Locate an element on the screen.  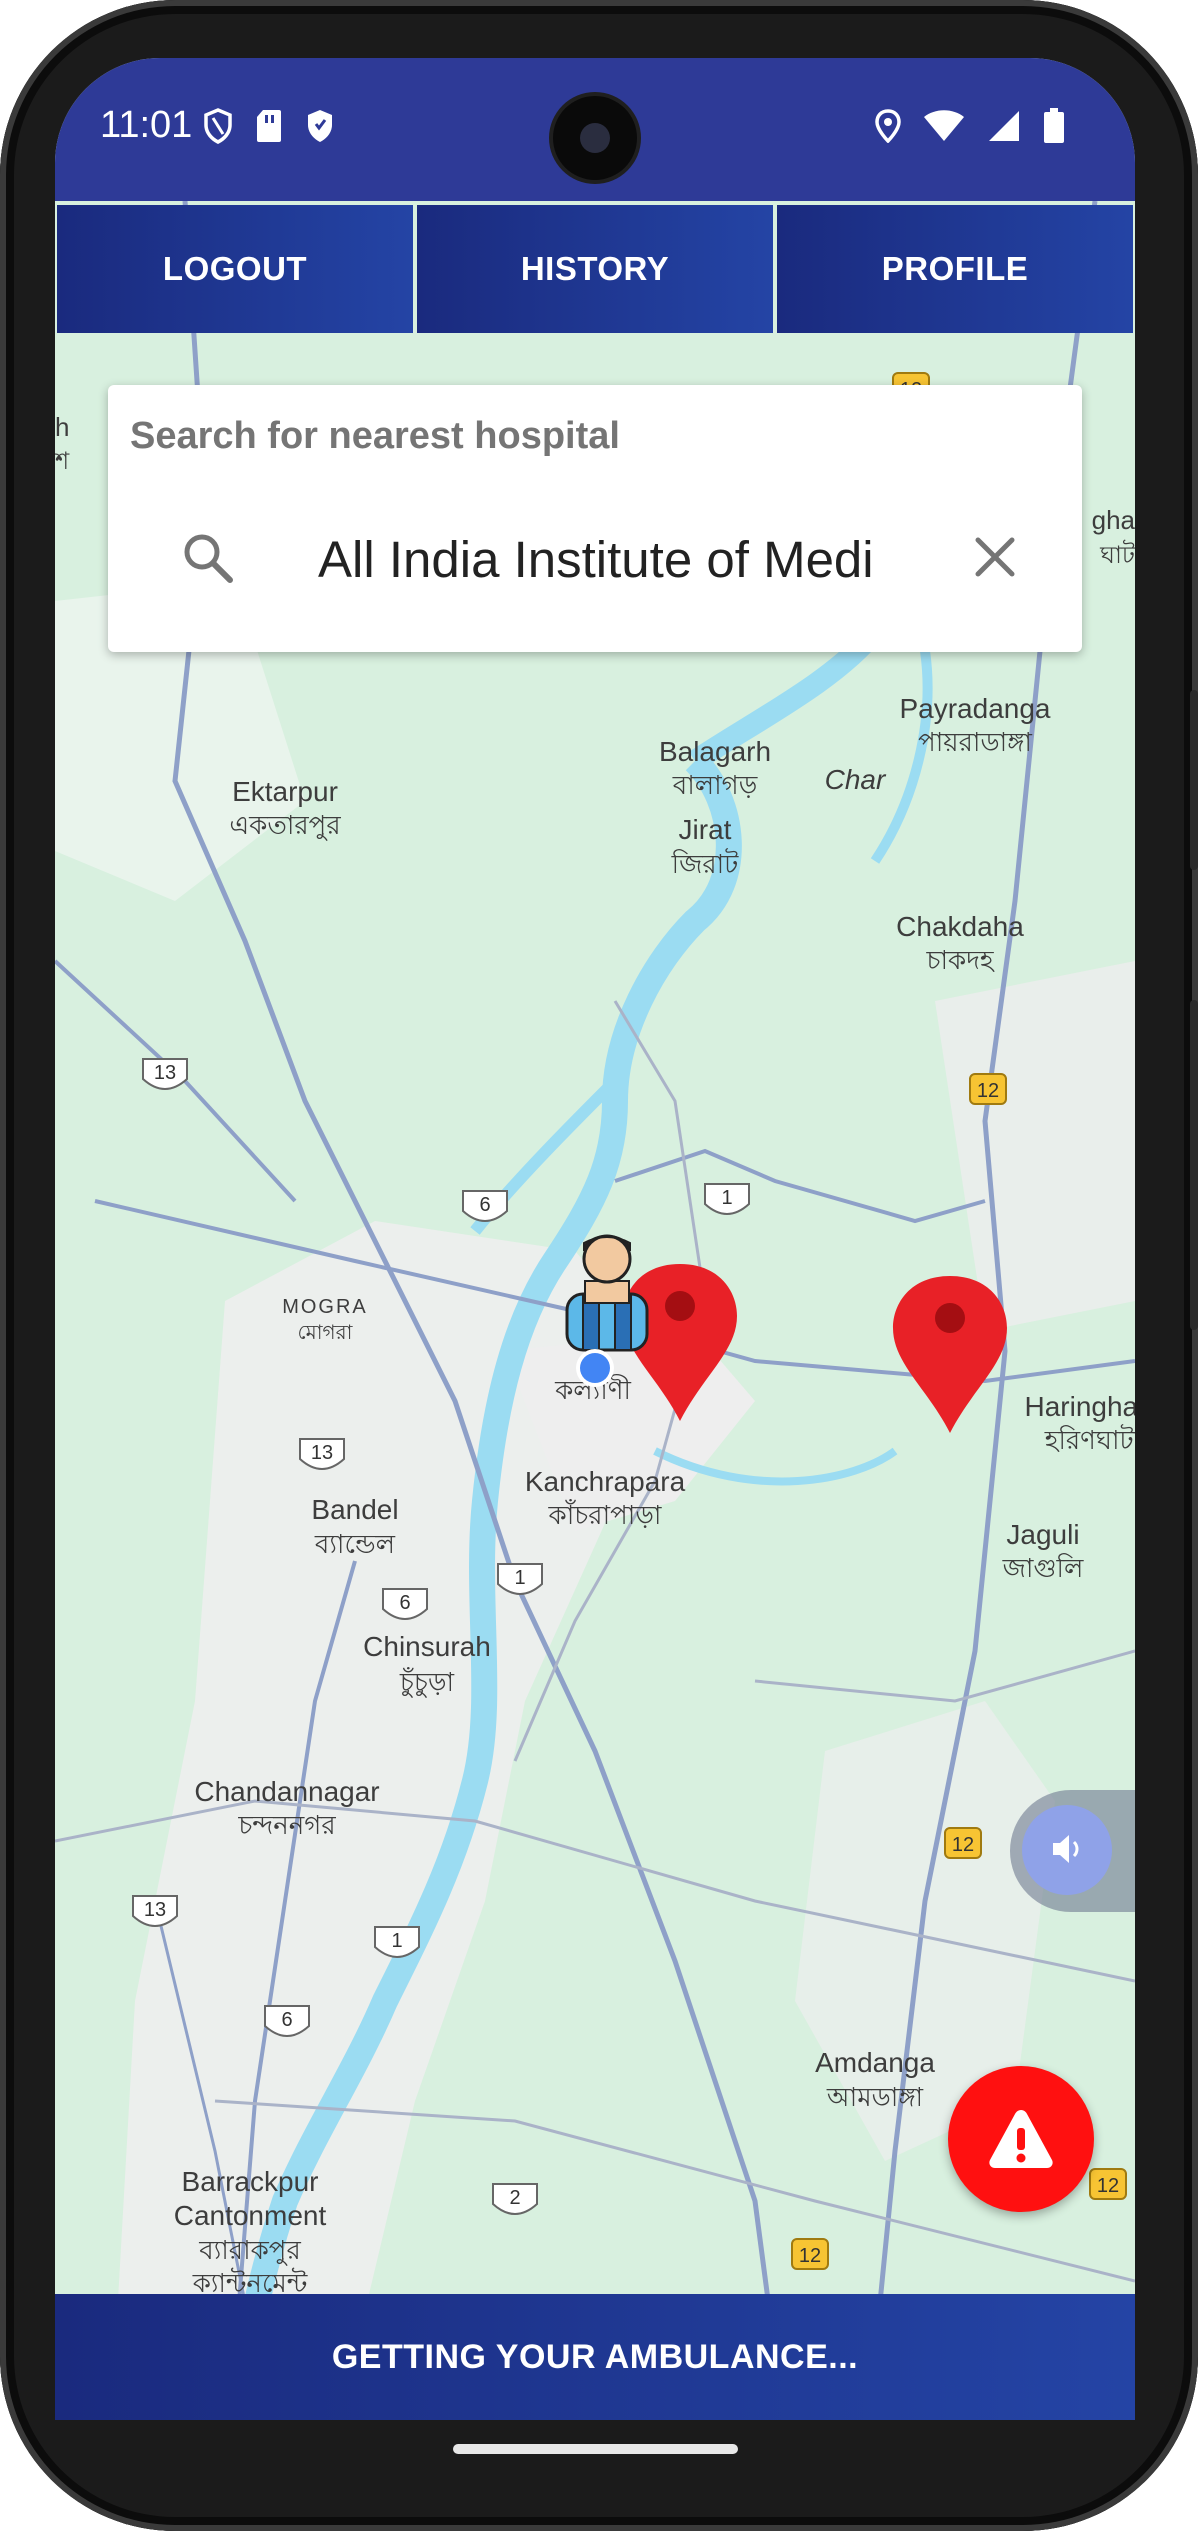
place-chandannagar-bn: চন্দননগর is located at coordinates (286, 1826).